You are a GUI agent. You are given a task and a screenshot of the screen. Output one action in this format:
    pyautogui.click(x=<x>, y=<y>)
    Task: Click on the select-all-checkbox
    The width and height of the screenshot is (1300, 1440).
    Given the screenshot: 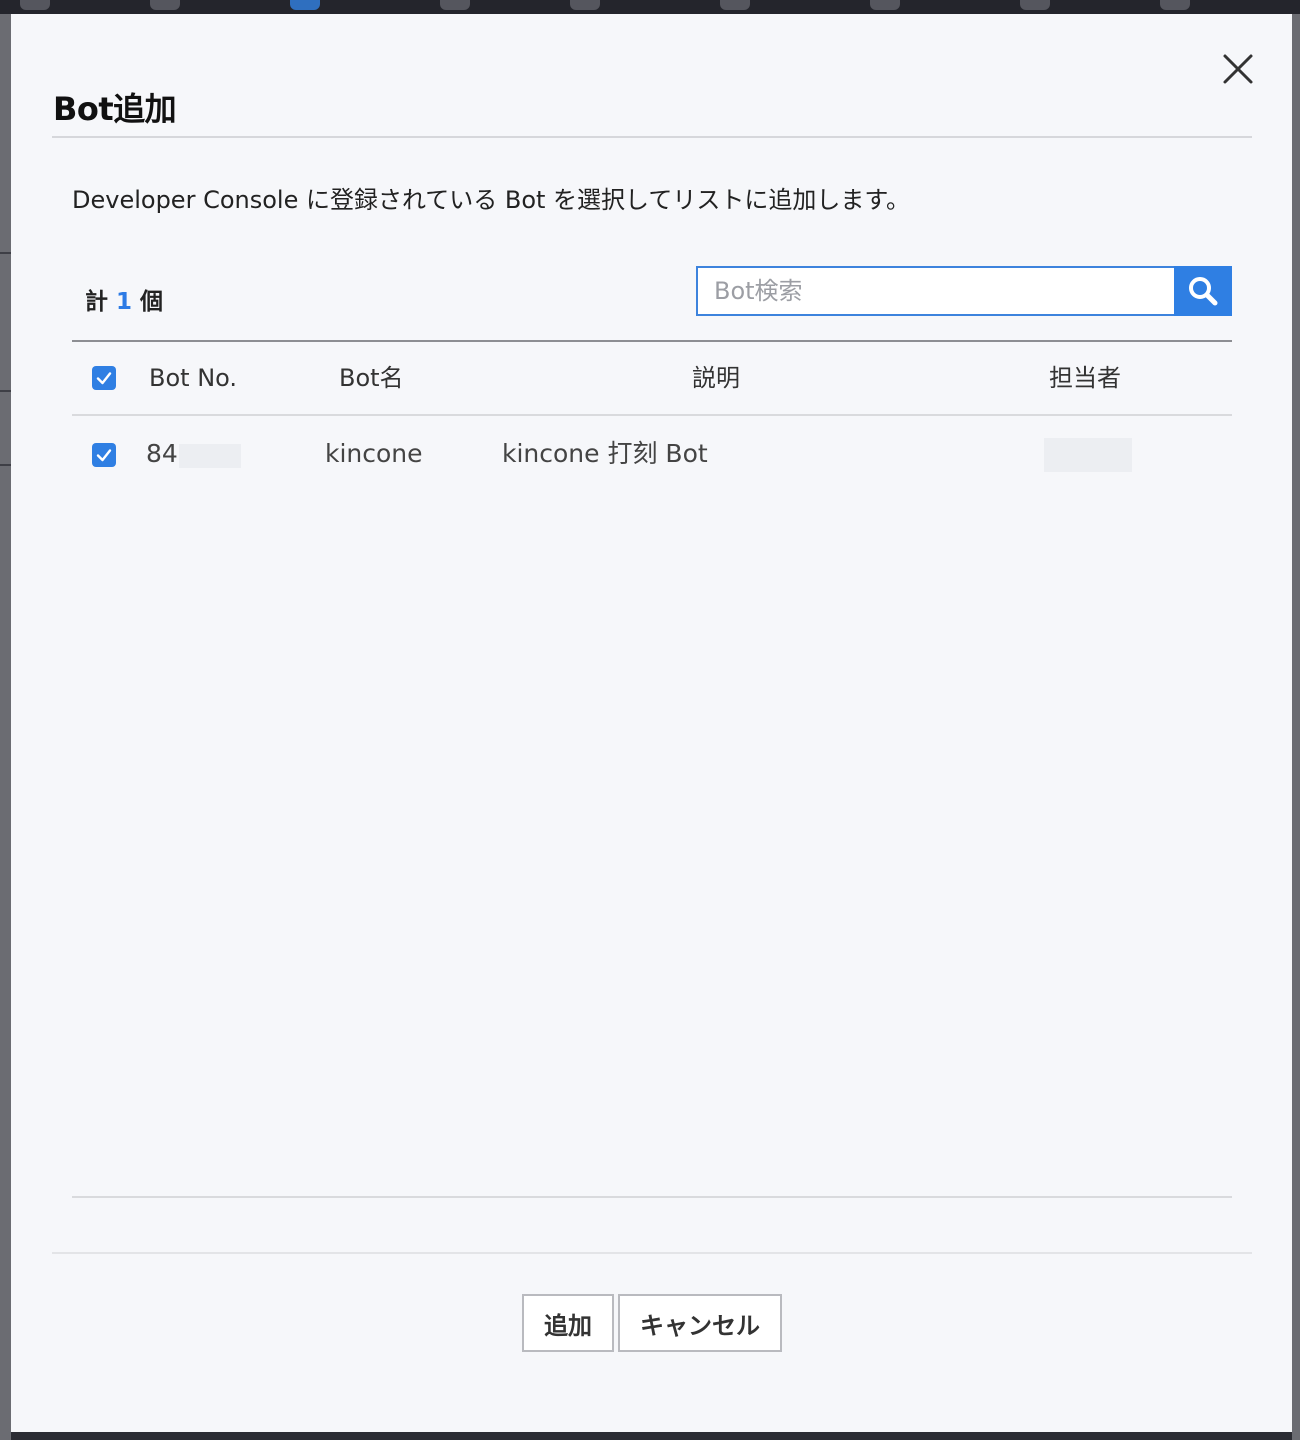 What is the action you would take?
    pyautogui.click(x=104, y=378)
    